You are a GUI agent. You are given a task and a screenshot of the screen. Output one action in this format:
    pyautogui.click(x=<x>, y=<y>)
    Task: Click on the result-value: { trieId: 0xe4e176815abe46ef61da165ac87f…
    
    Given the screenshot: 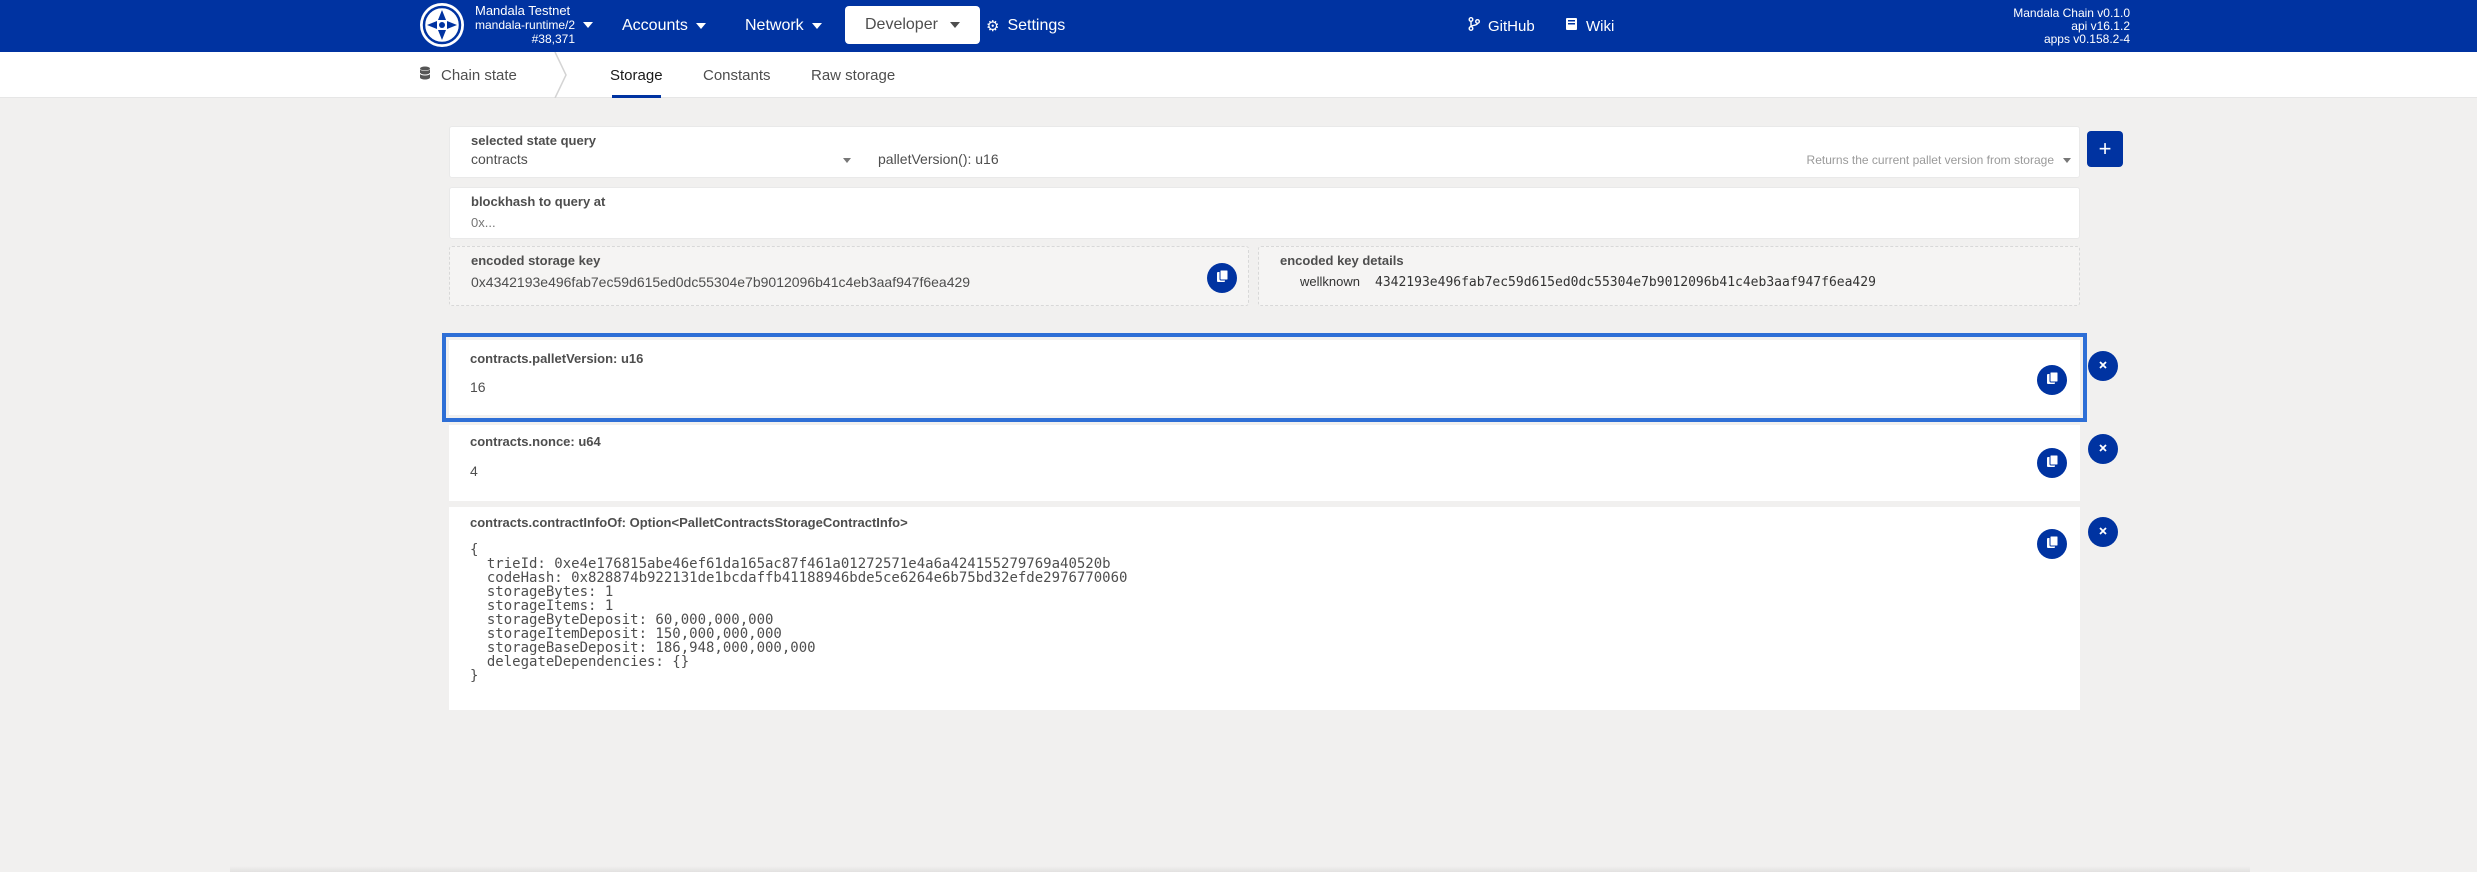 What is the action you would take?
    pyautogui.click(x=799, y=613)
    